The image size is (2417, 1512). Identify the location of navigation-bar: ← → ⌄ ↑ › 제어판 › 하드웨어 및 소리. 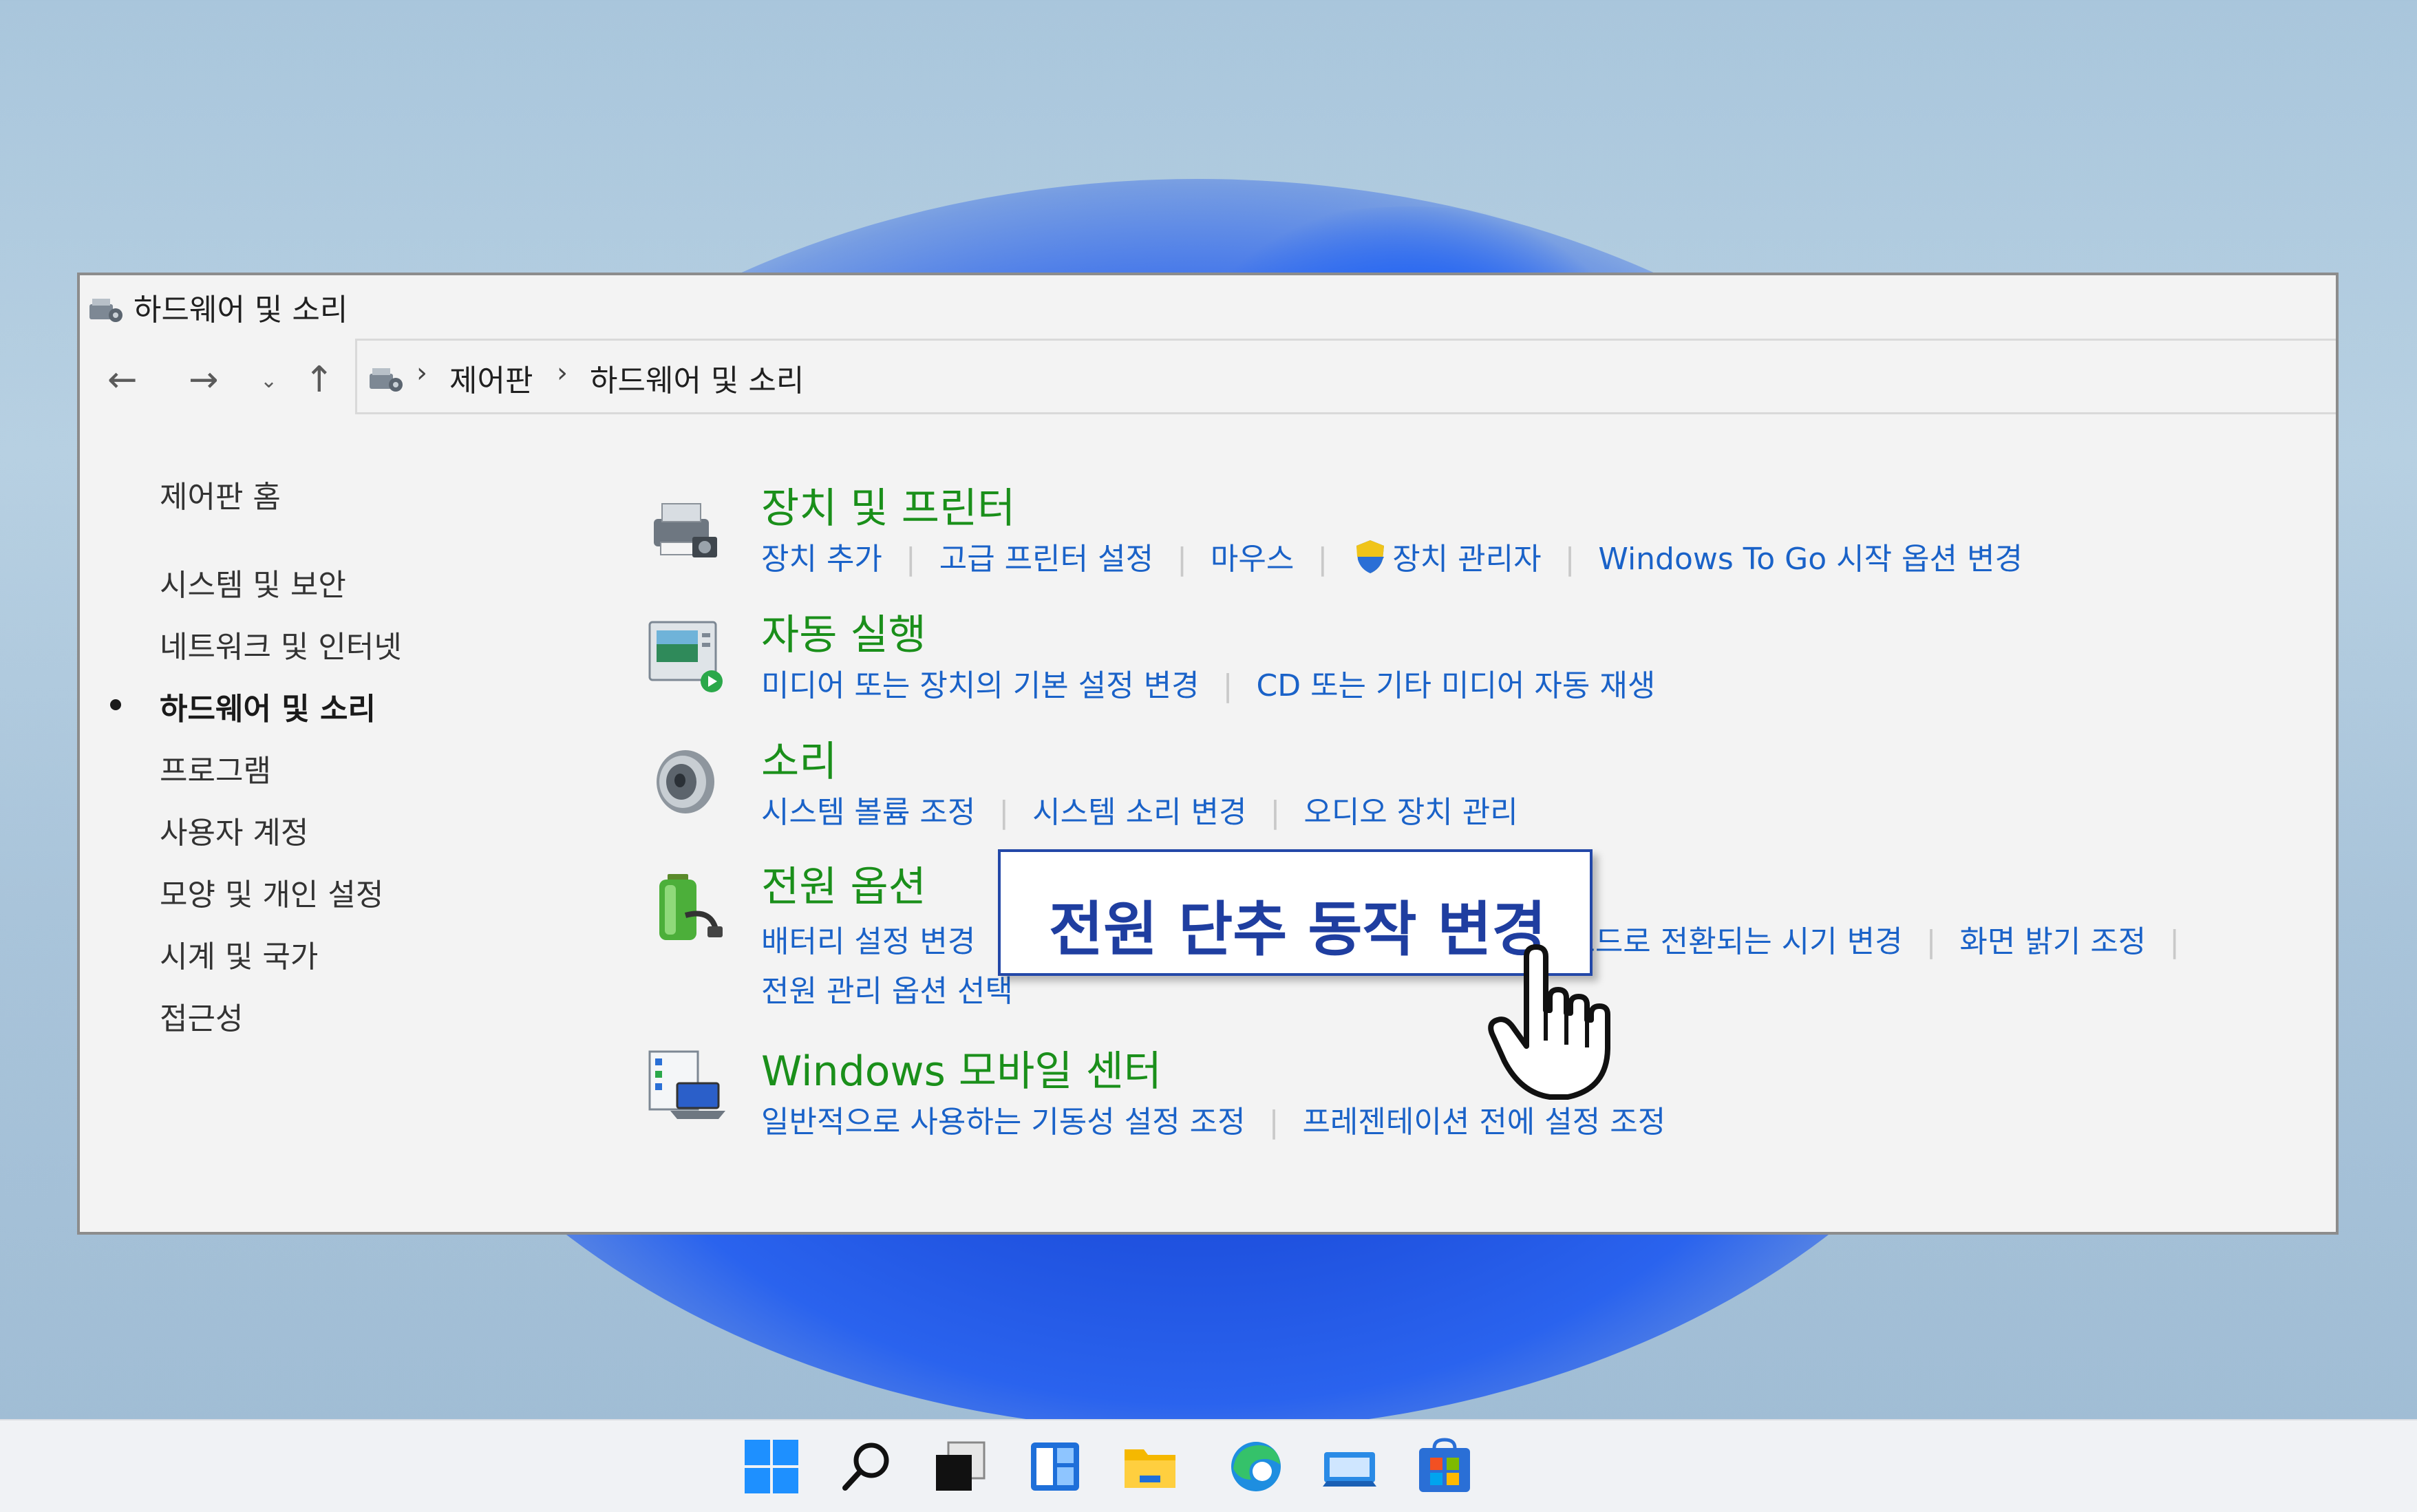
(1208, 380).